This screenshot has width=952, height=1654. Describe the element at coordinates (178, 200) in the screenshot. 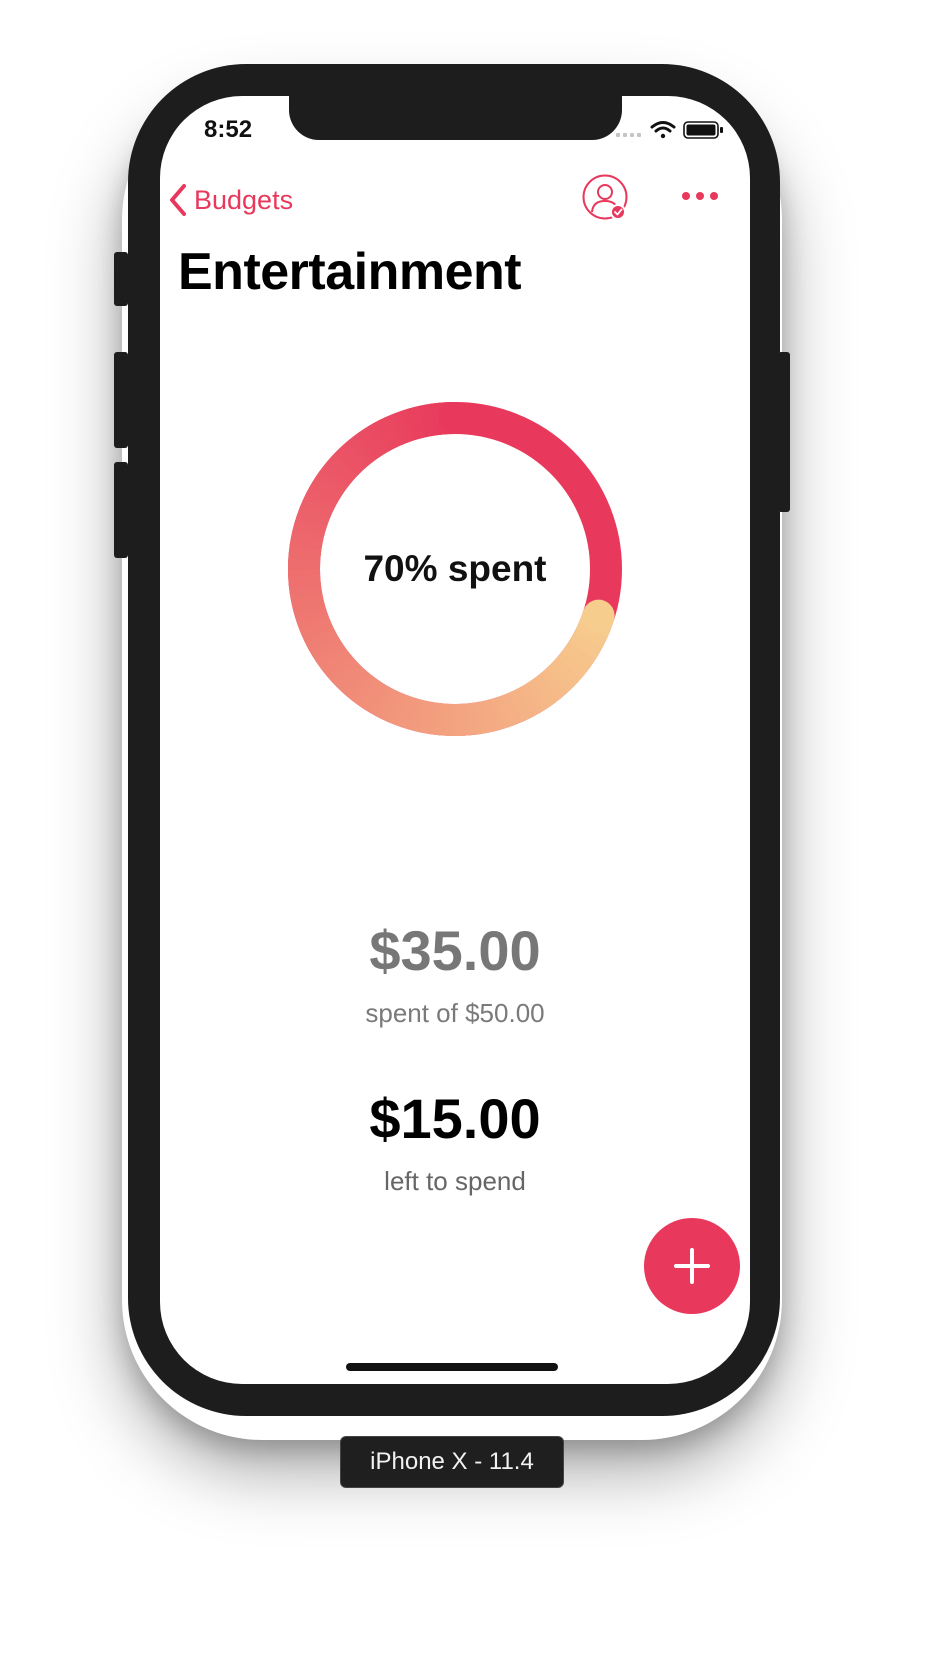

I see `chevron-left-icon` at that location.